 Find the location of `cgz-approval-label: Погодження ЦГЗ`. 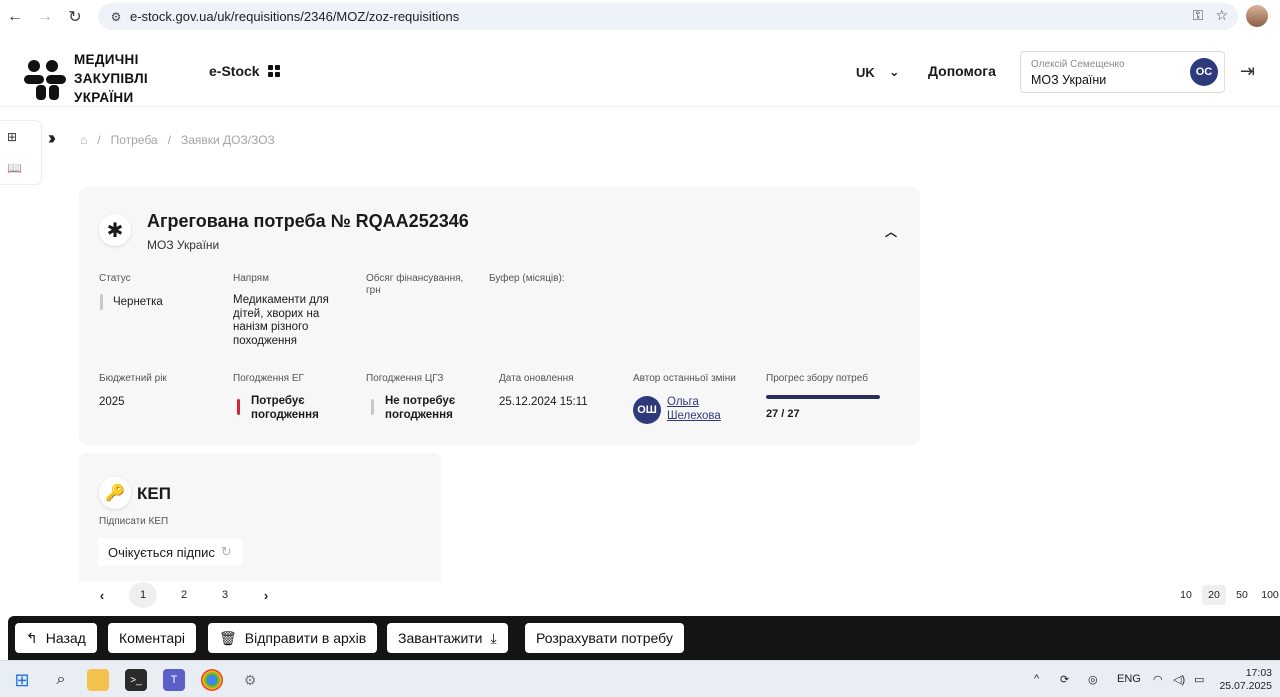

cgz-approval-label: Погодження ЦГЗ is located at coordinates (405, 378).